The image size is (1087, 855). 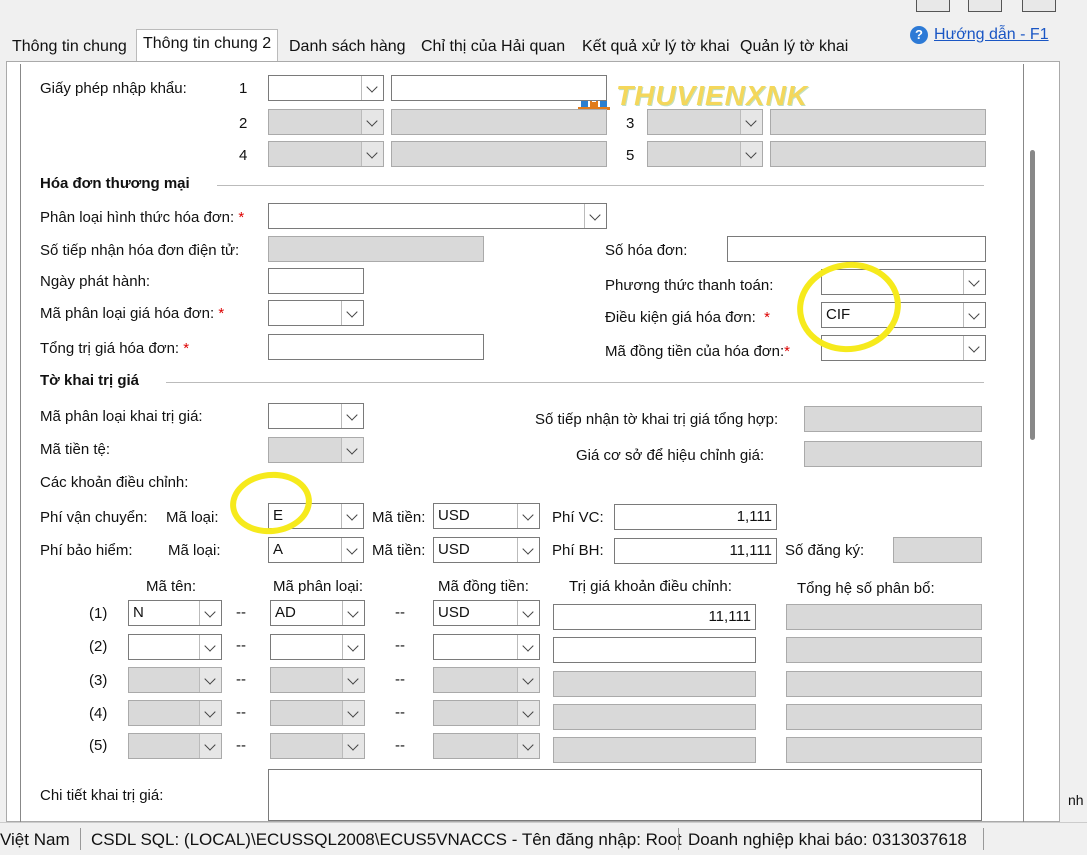 What do you see at coordinates (656, 47) in the screenshot?
I see `tab-processing-results: Kết quả xử lý tờ khai` at bounding box center [656, 47].